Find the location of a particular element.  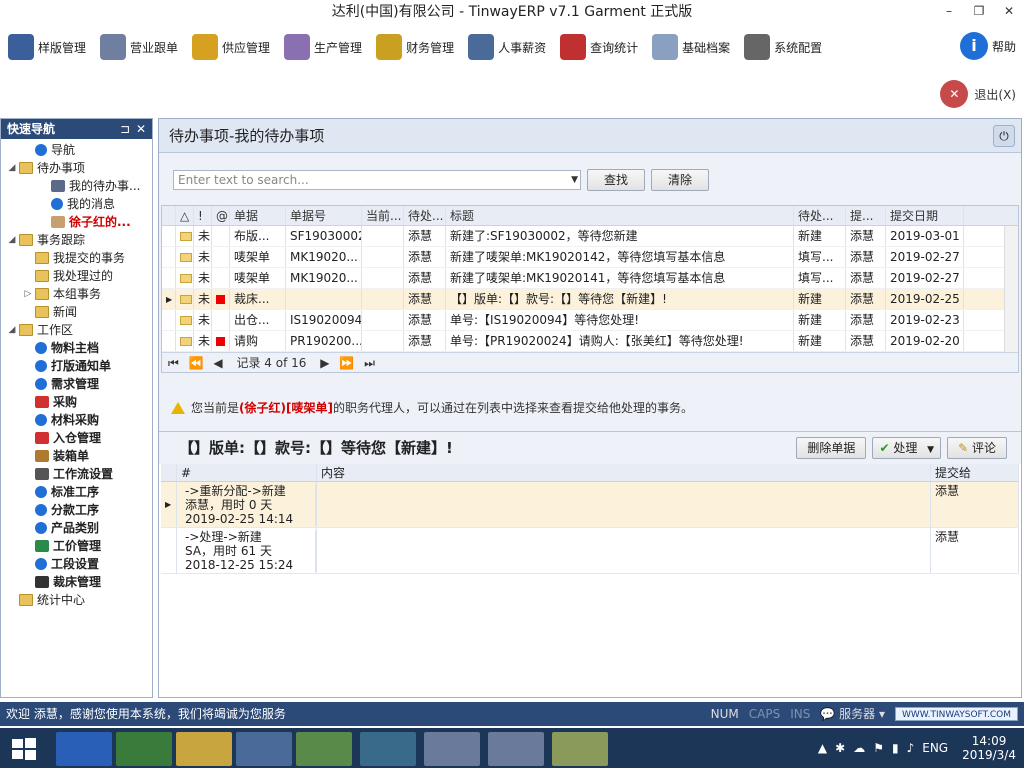

column-header: ! is located at coordinates (203, 215).